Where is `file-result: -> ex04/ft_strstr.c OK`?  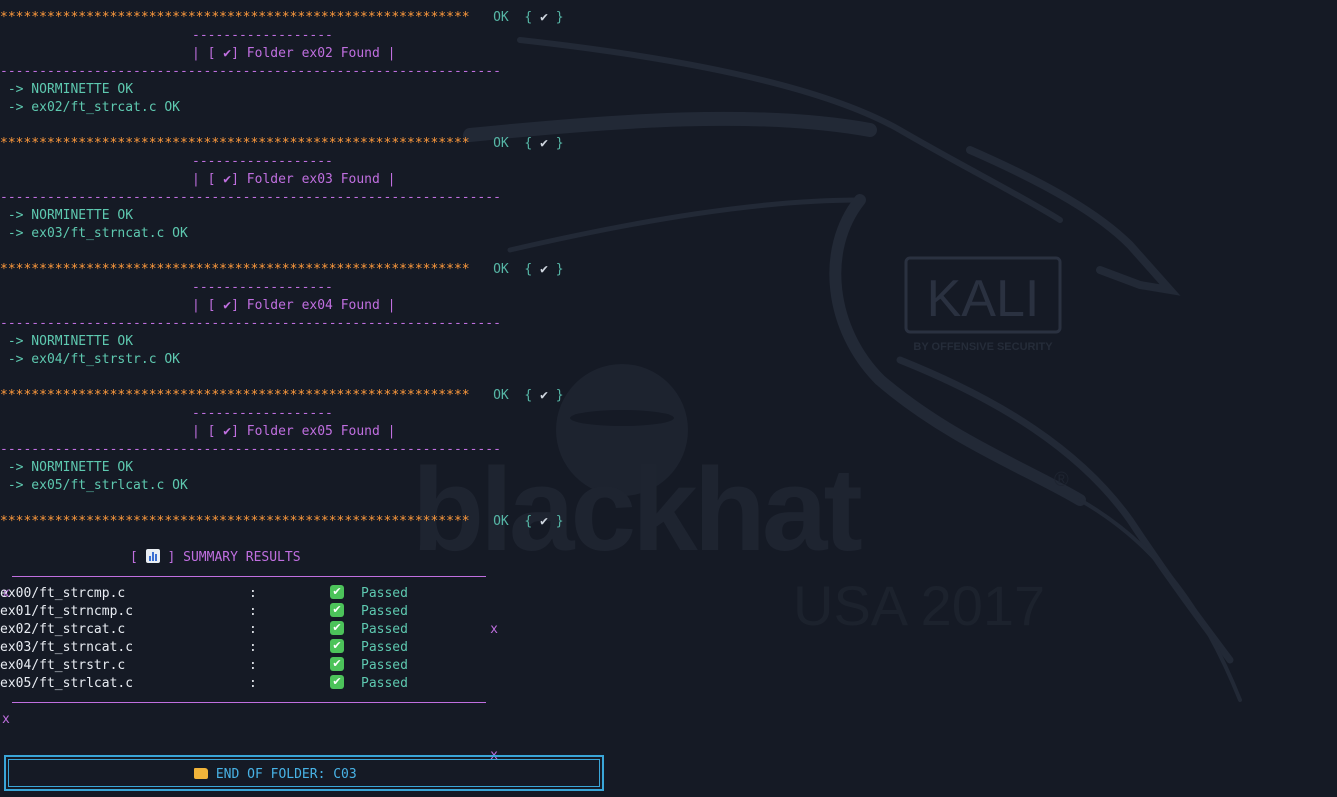 file-result: -> ex04/ft_strstr.c OK is located at coordinates (90, 359).